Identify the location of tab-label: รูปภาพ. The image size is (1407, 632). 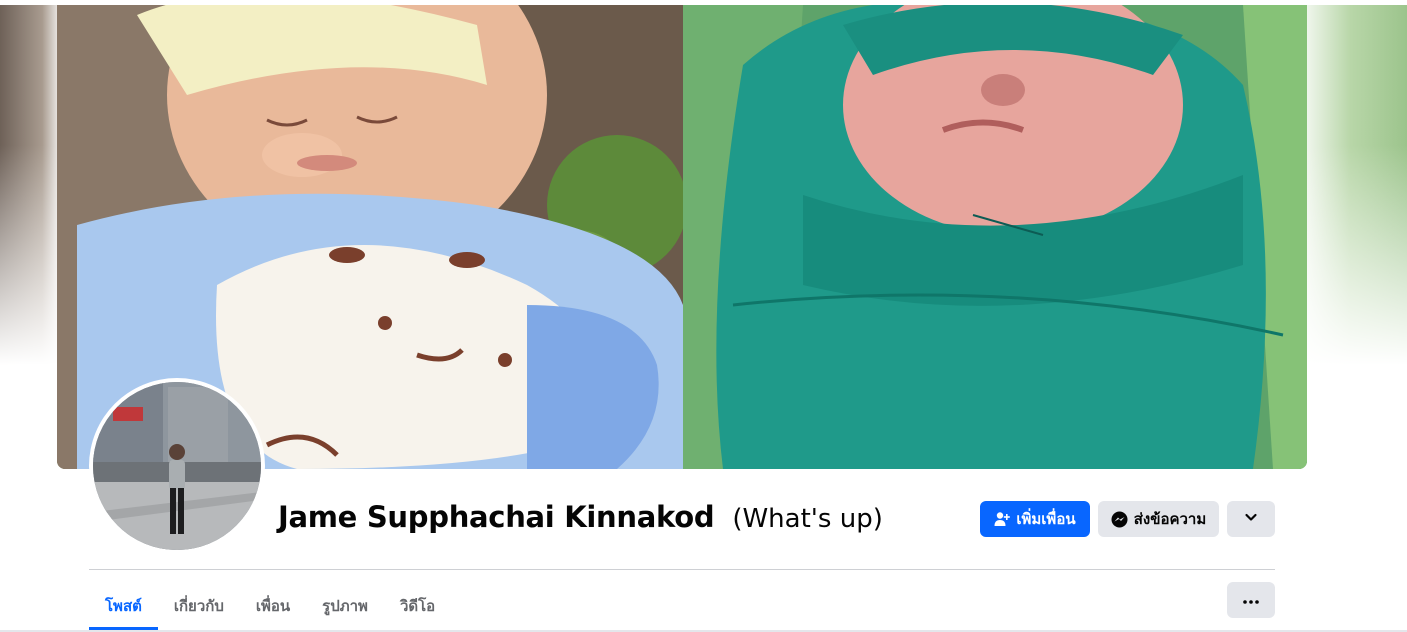
(345, 606).